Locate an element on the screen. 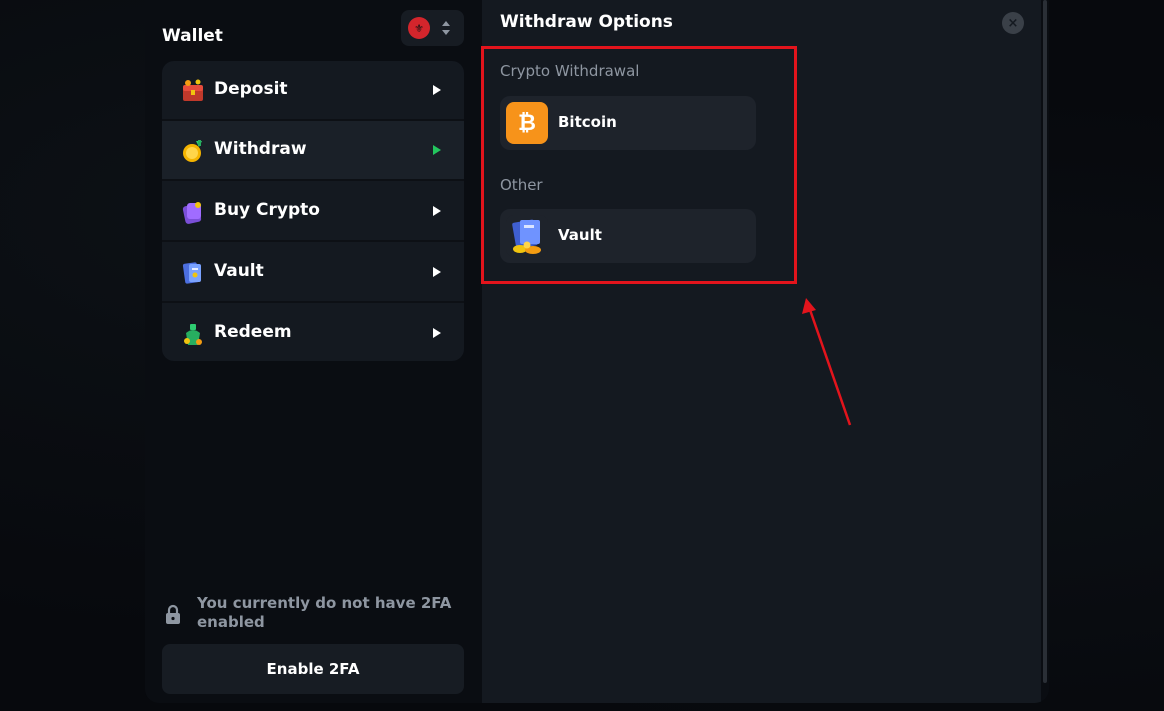 Image resolution: width=1164 pixels, height=711 pixels. menu-item-label: Buy Crypto is located at coordinates (267, 210).